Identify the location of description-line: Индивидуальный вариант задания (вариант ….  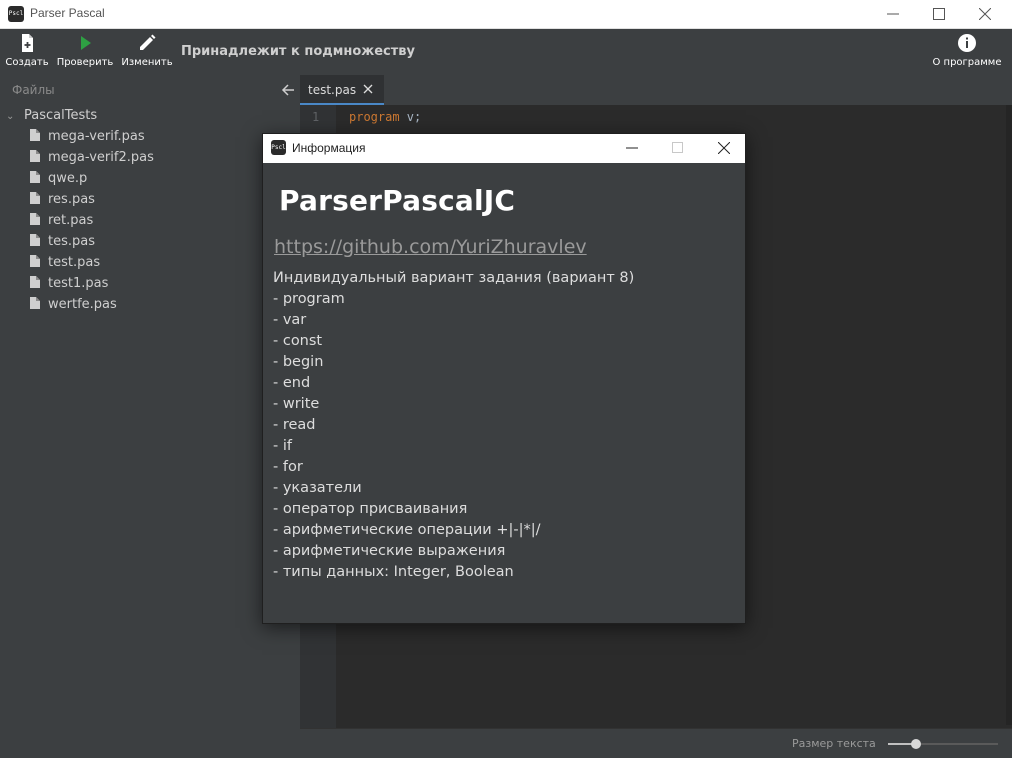
(454, 278).